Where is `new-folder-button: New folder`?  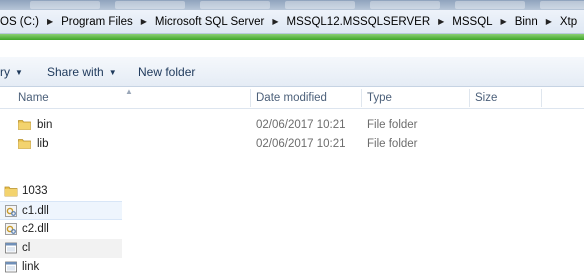 new-folder-button: New folder is located at coordinates (166, 72).